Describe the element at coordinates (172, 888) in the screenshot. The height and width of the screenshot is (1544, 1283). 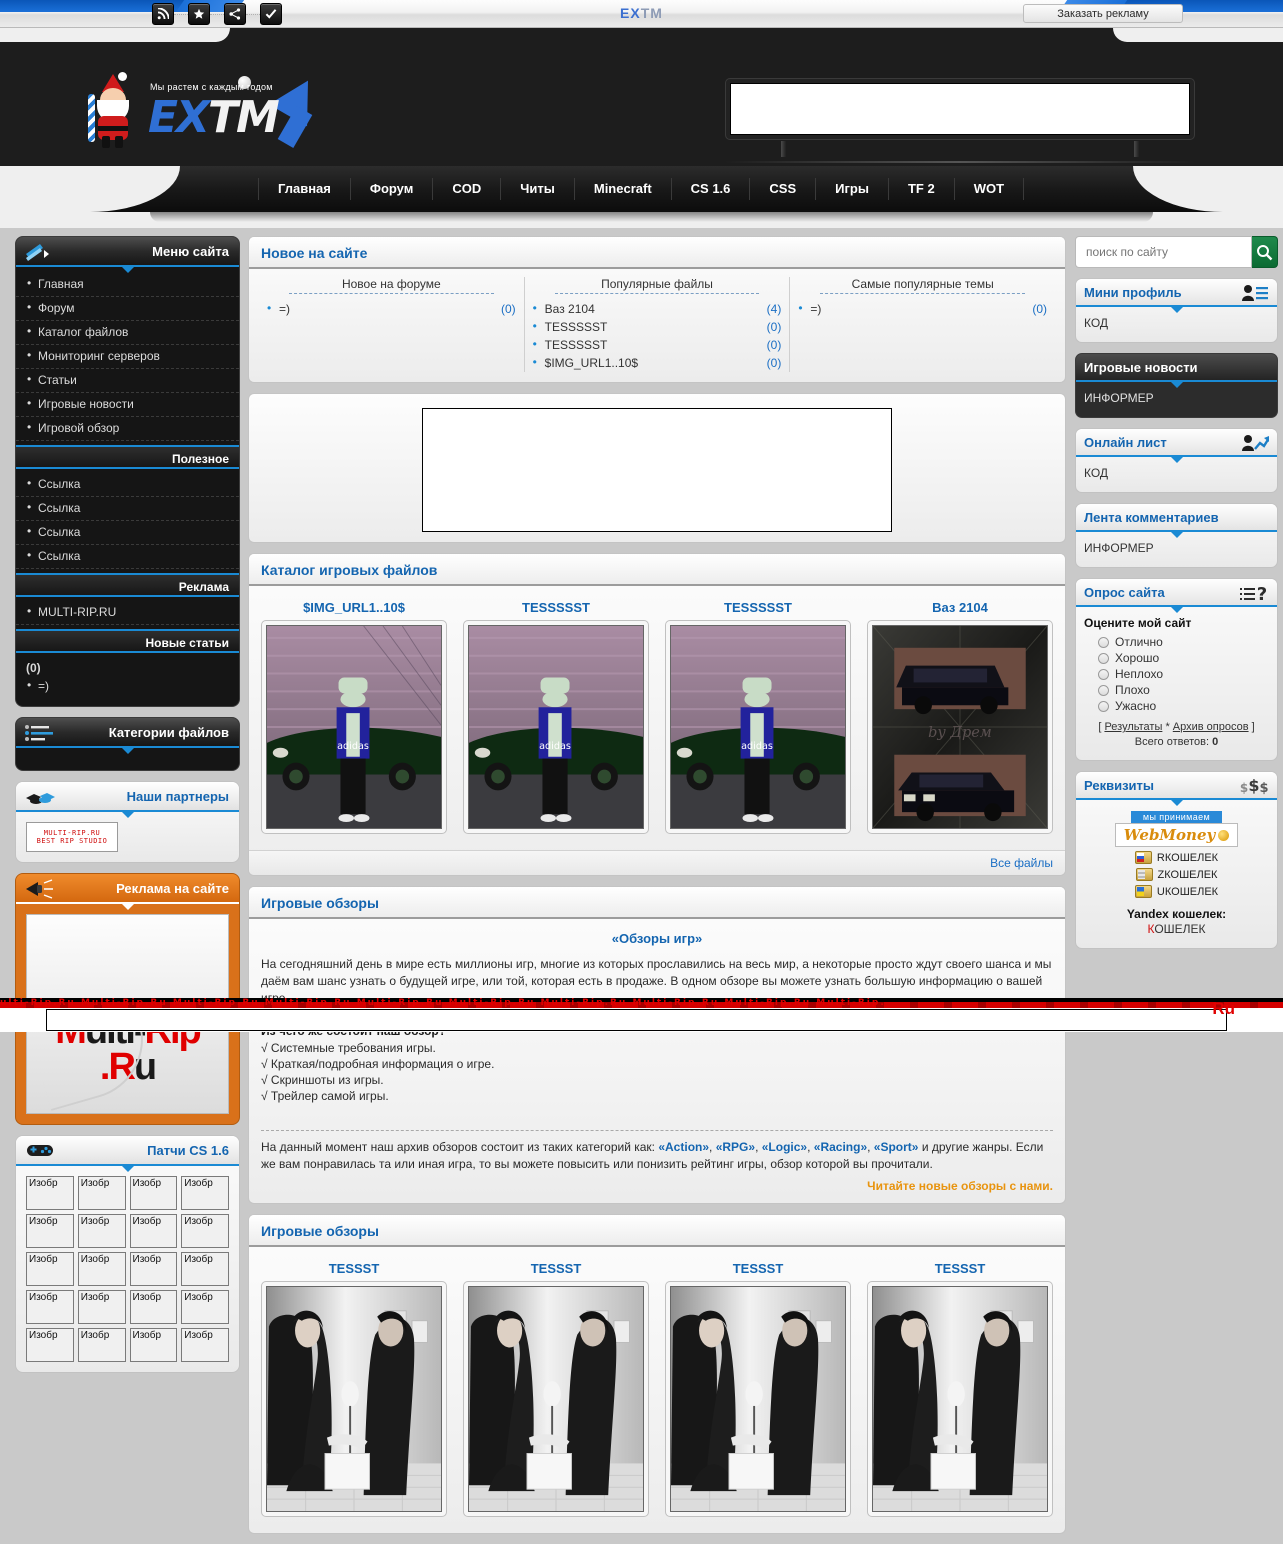
I see `site-ads-title: Реклама на сайте` at that location.